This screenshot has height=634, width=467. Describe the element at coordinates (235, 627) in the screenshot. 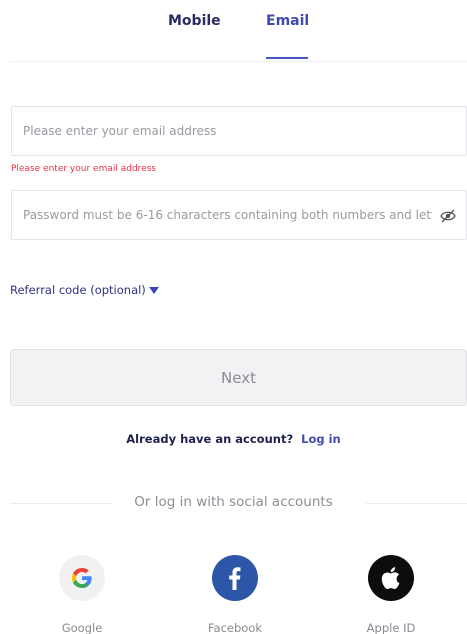

I see `facebook-label: Facebook` at that location.